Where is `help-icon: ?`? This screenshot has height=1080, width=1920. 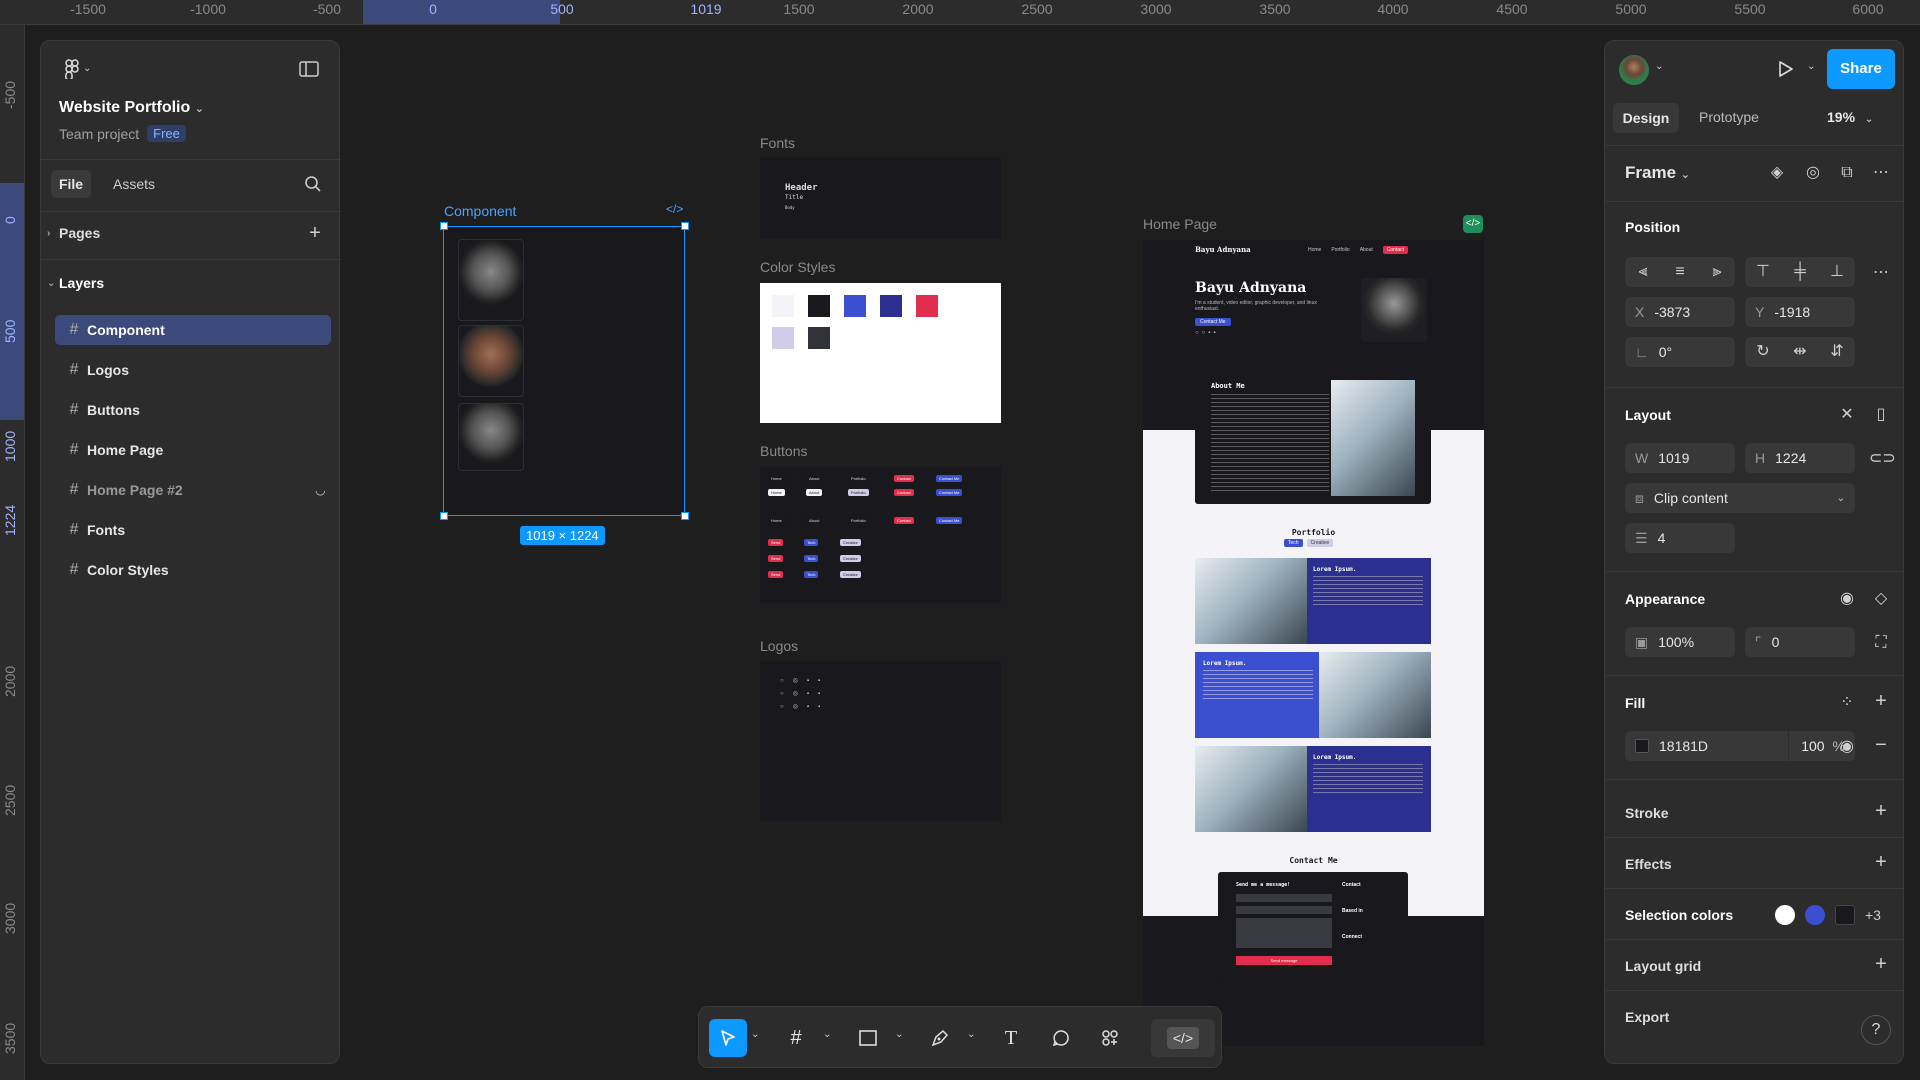
help-icon: ? is located at coordinates (1876, 1030).